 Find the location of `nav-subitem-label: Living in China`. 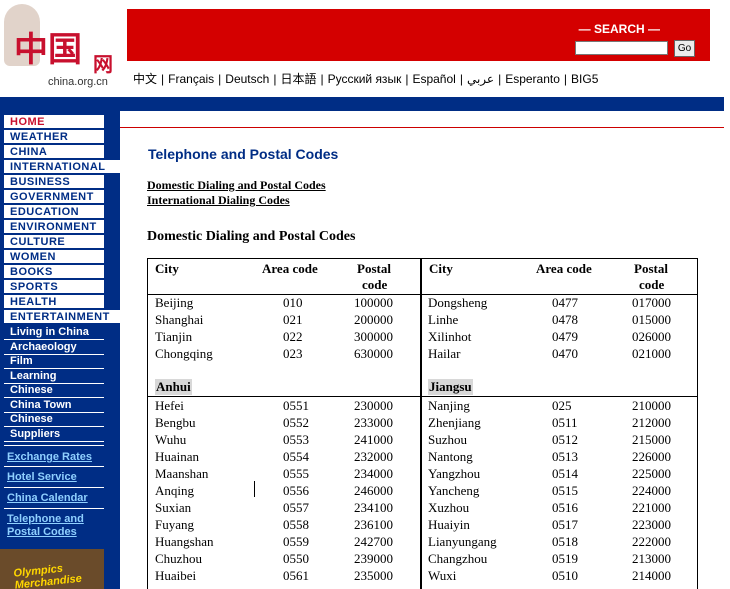

nav-subitem-label: Living in China is located at coordinates (49, 332).